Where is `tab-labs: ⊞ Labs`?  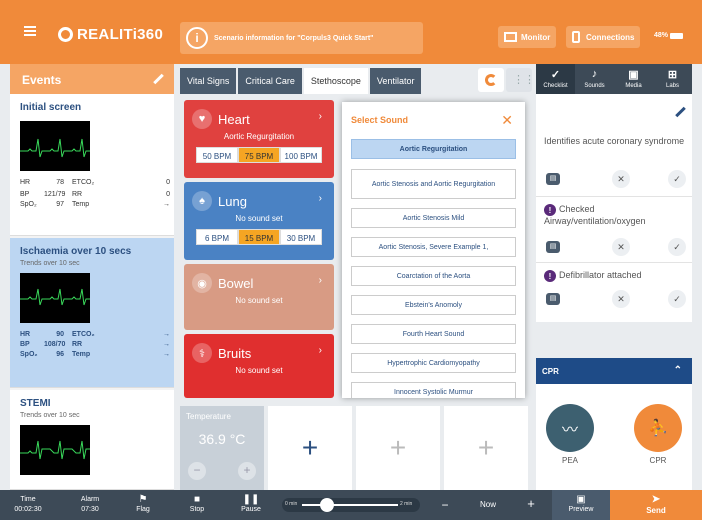 tab-labs: ⊞ Labs is located at coordinates (672, 79).